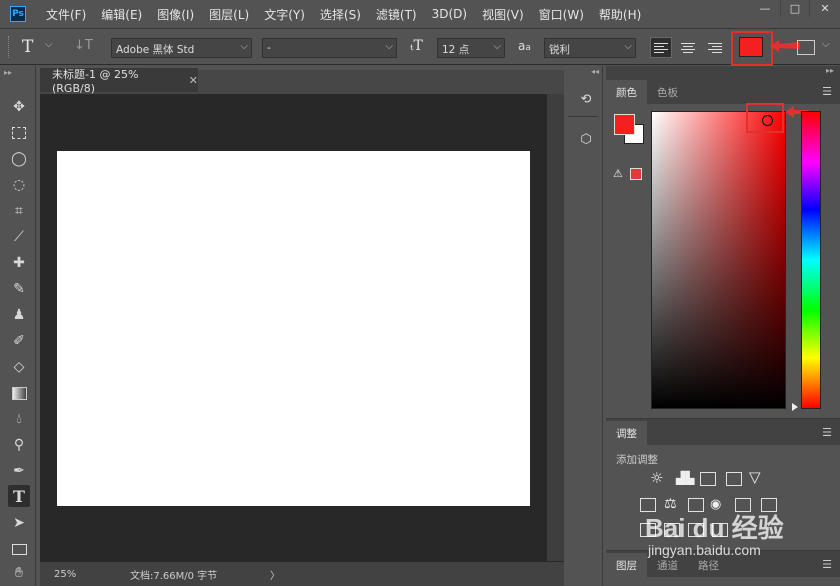 This screenshot has width=840, height=586. I want to click on options-grip, so click(11, 47).